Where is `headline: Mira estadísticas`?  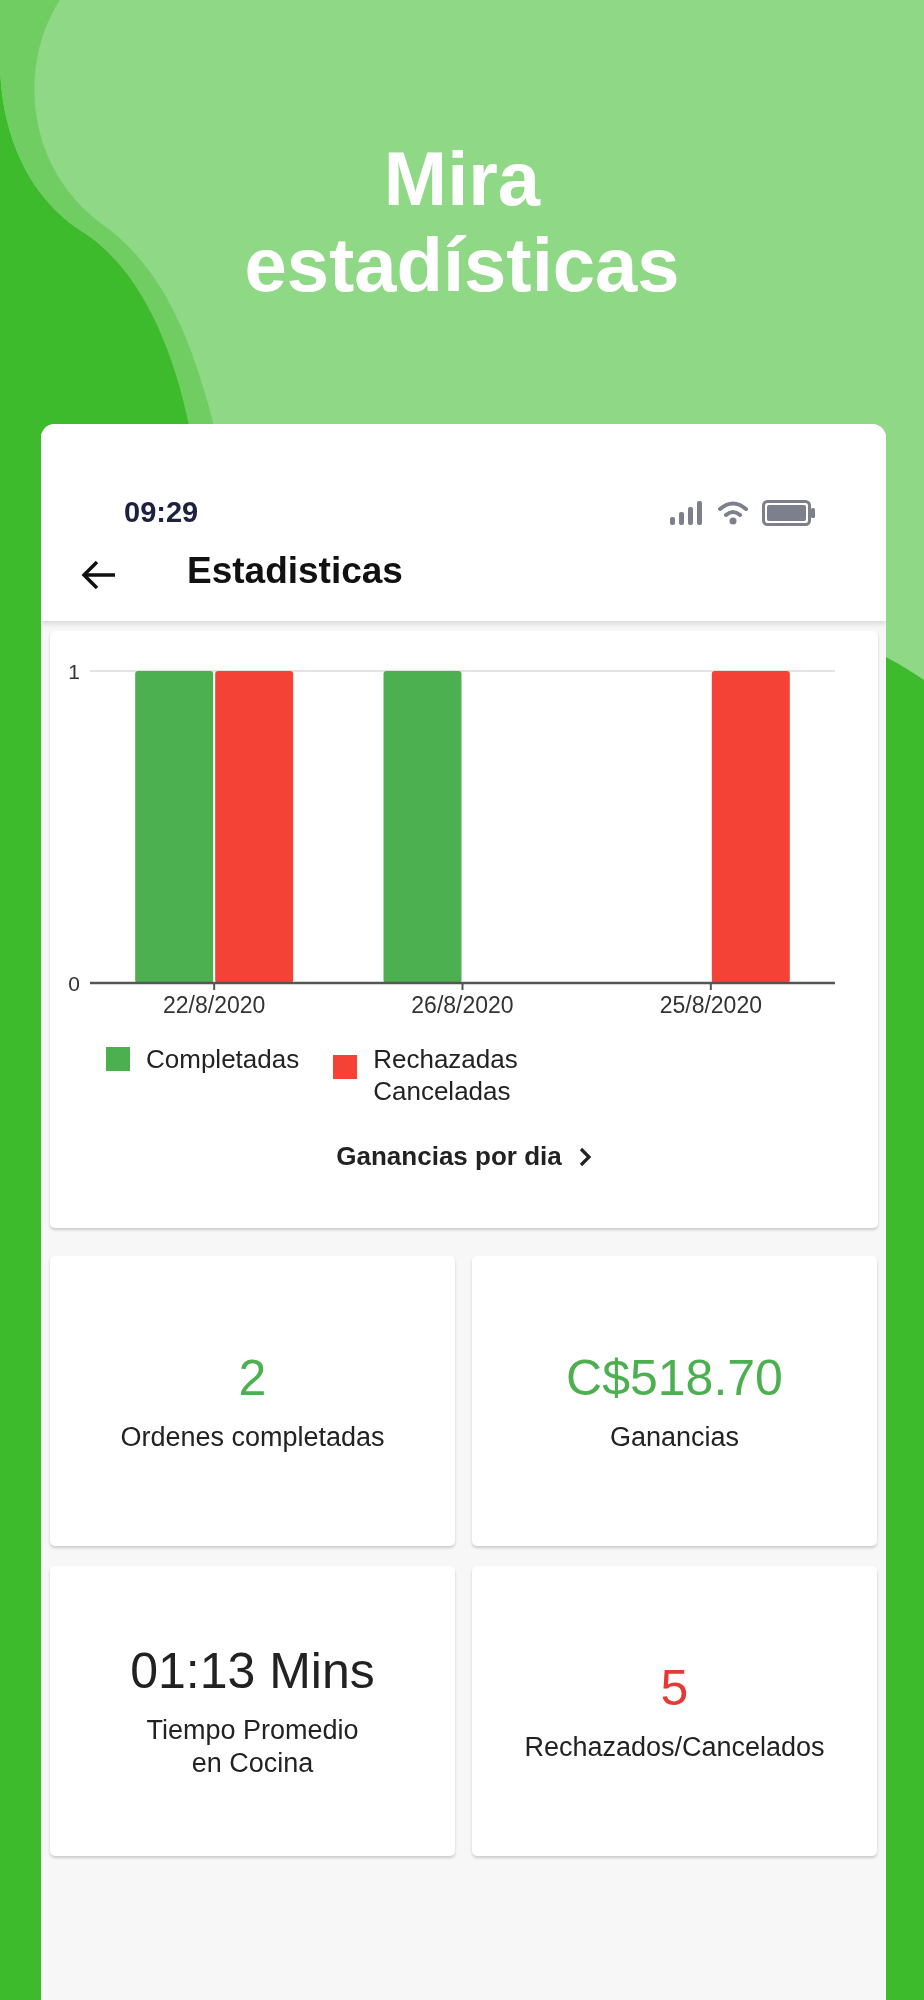 headline: Mira estadísticas is located at coordinates (462, 222).